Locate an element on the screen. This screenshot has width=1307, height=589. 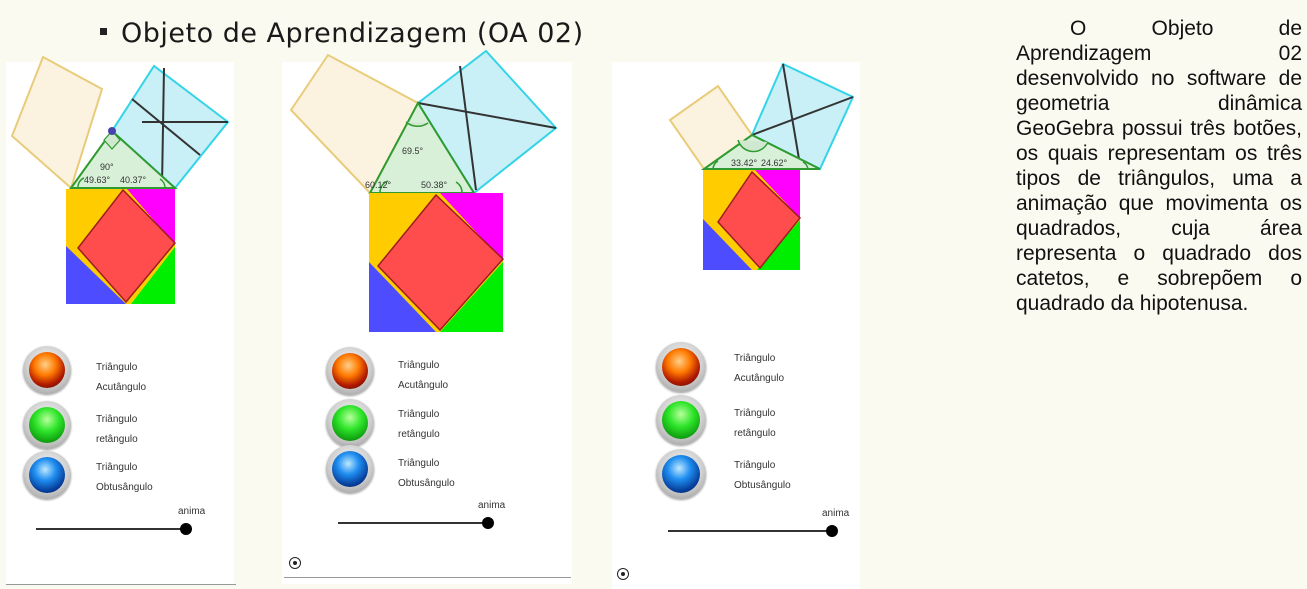
bullet-icon is located at coordinates (103, 31).